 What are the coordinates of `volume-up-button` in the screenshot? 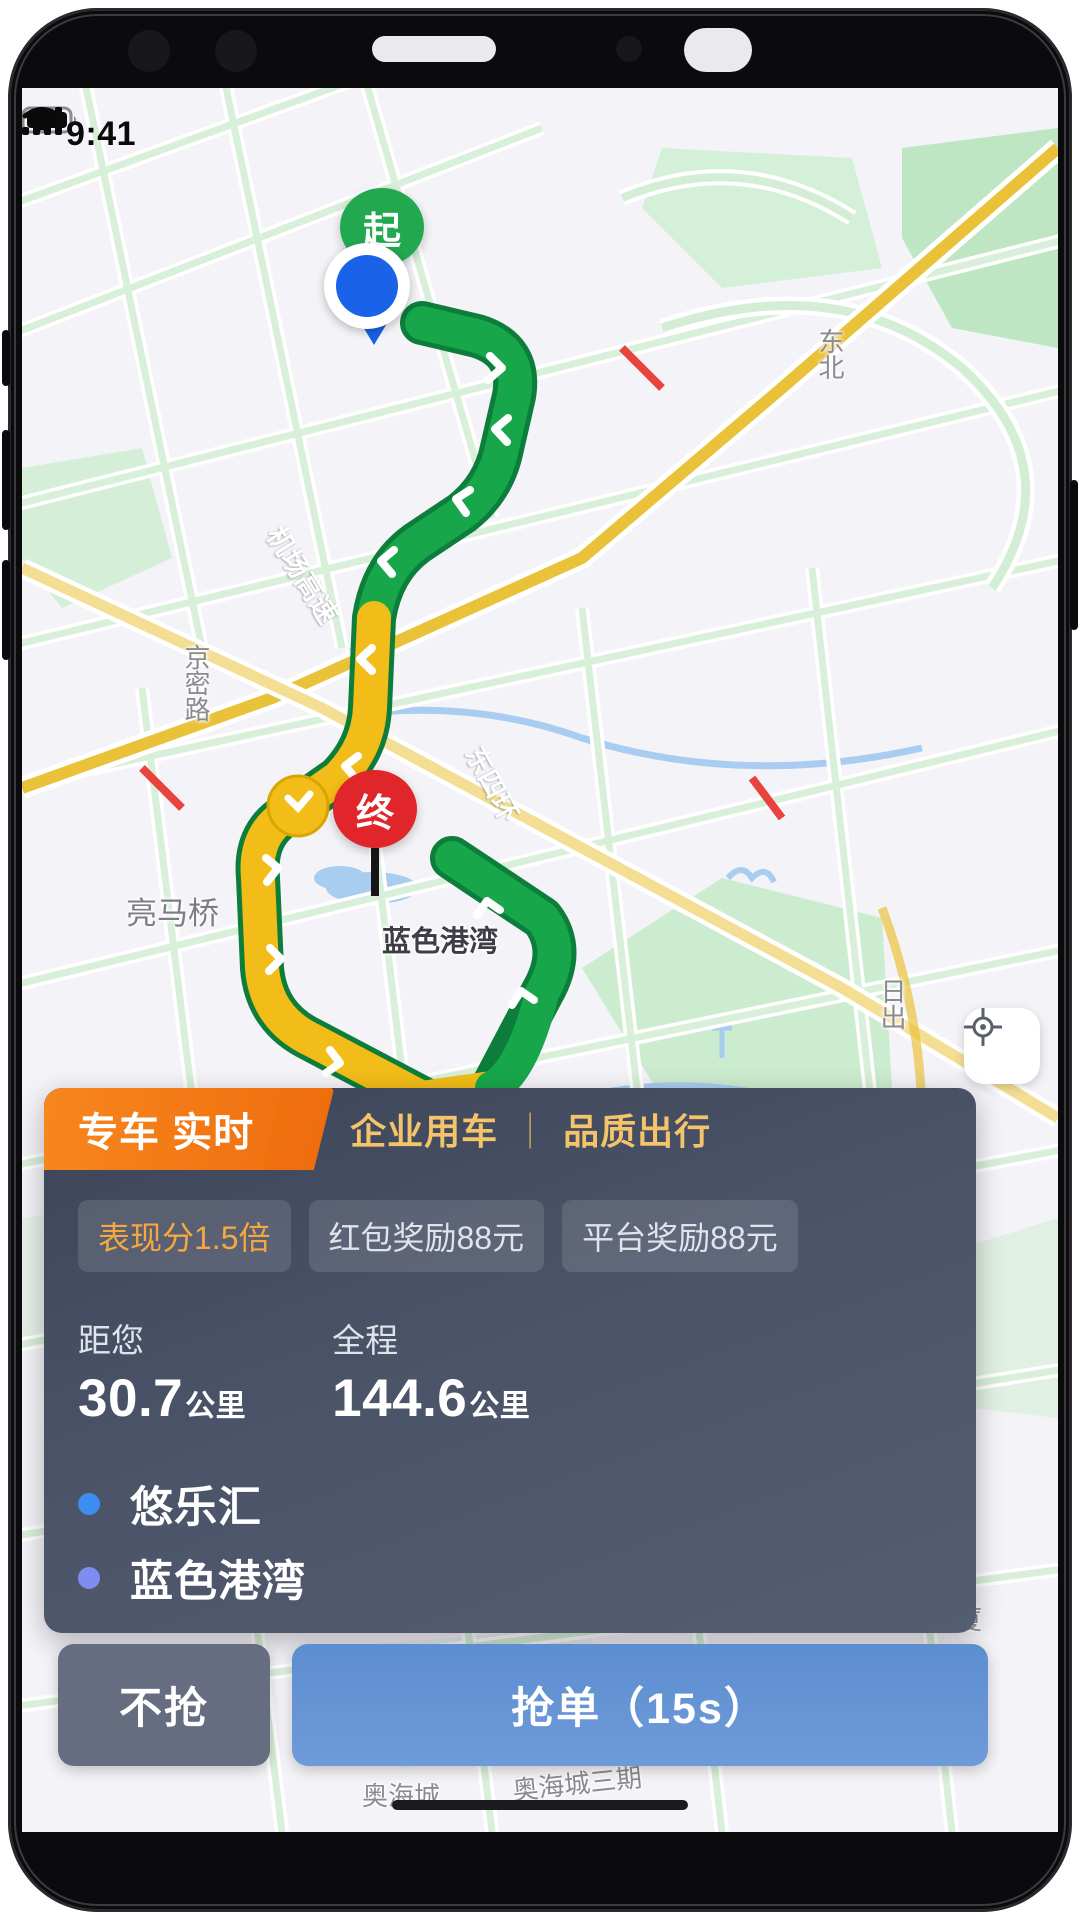 It's located at (6, 480).